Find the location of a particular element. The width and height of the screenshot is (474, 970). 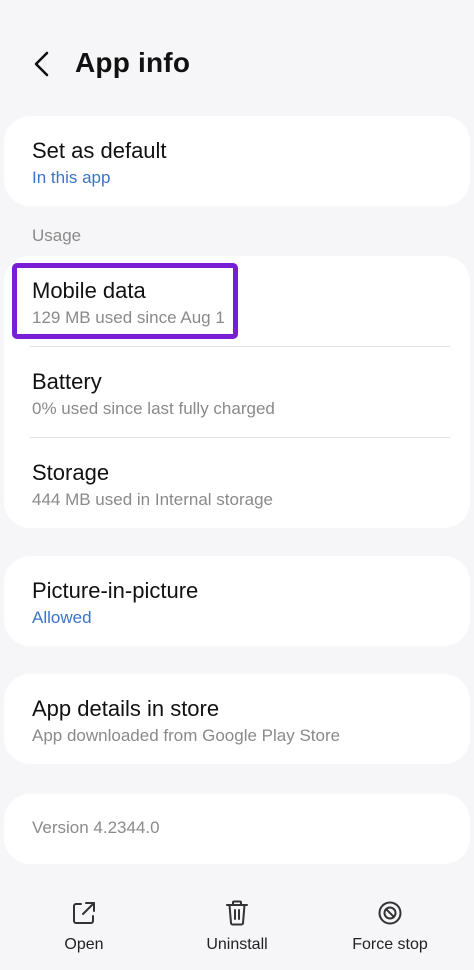

app-bar: App info is located at coordinates (237, 60).